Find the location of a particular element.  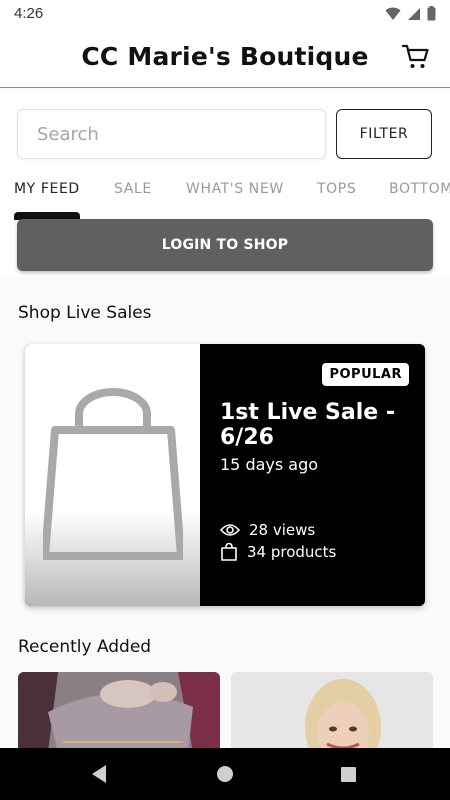

nav-bar is located at coordinates (225, 774).